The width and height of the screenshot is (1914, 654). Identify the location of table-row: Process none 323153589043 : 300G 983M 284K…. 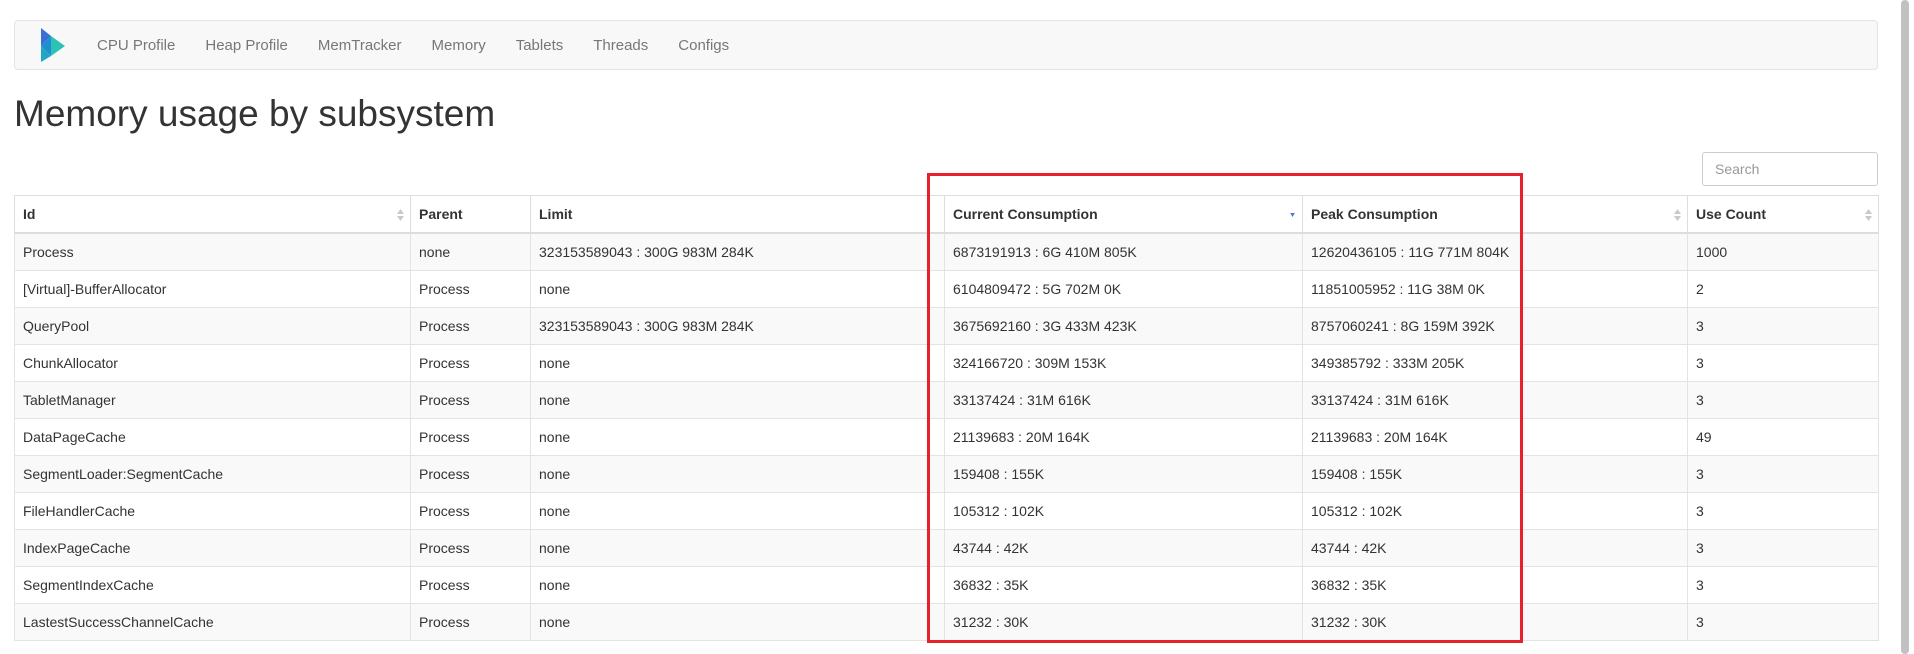
(946, 251).